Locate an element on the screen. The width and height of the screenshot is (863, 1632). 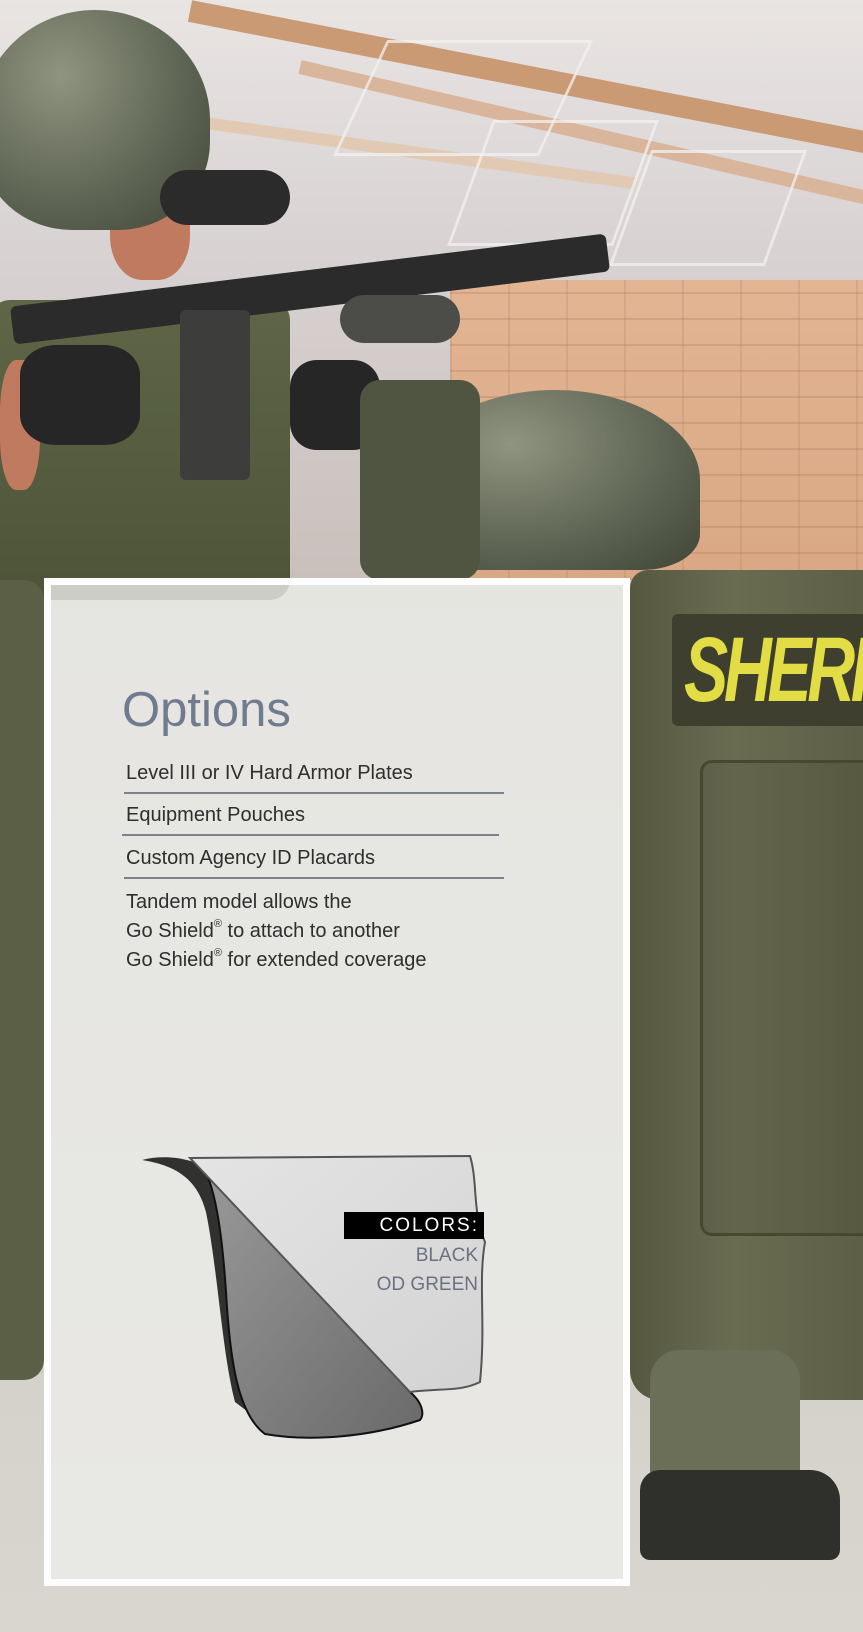
tandem-line-2-rest: to attach to another is located at coordinates (310, 931).